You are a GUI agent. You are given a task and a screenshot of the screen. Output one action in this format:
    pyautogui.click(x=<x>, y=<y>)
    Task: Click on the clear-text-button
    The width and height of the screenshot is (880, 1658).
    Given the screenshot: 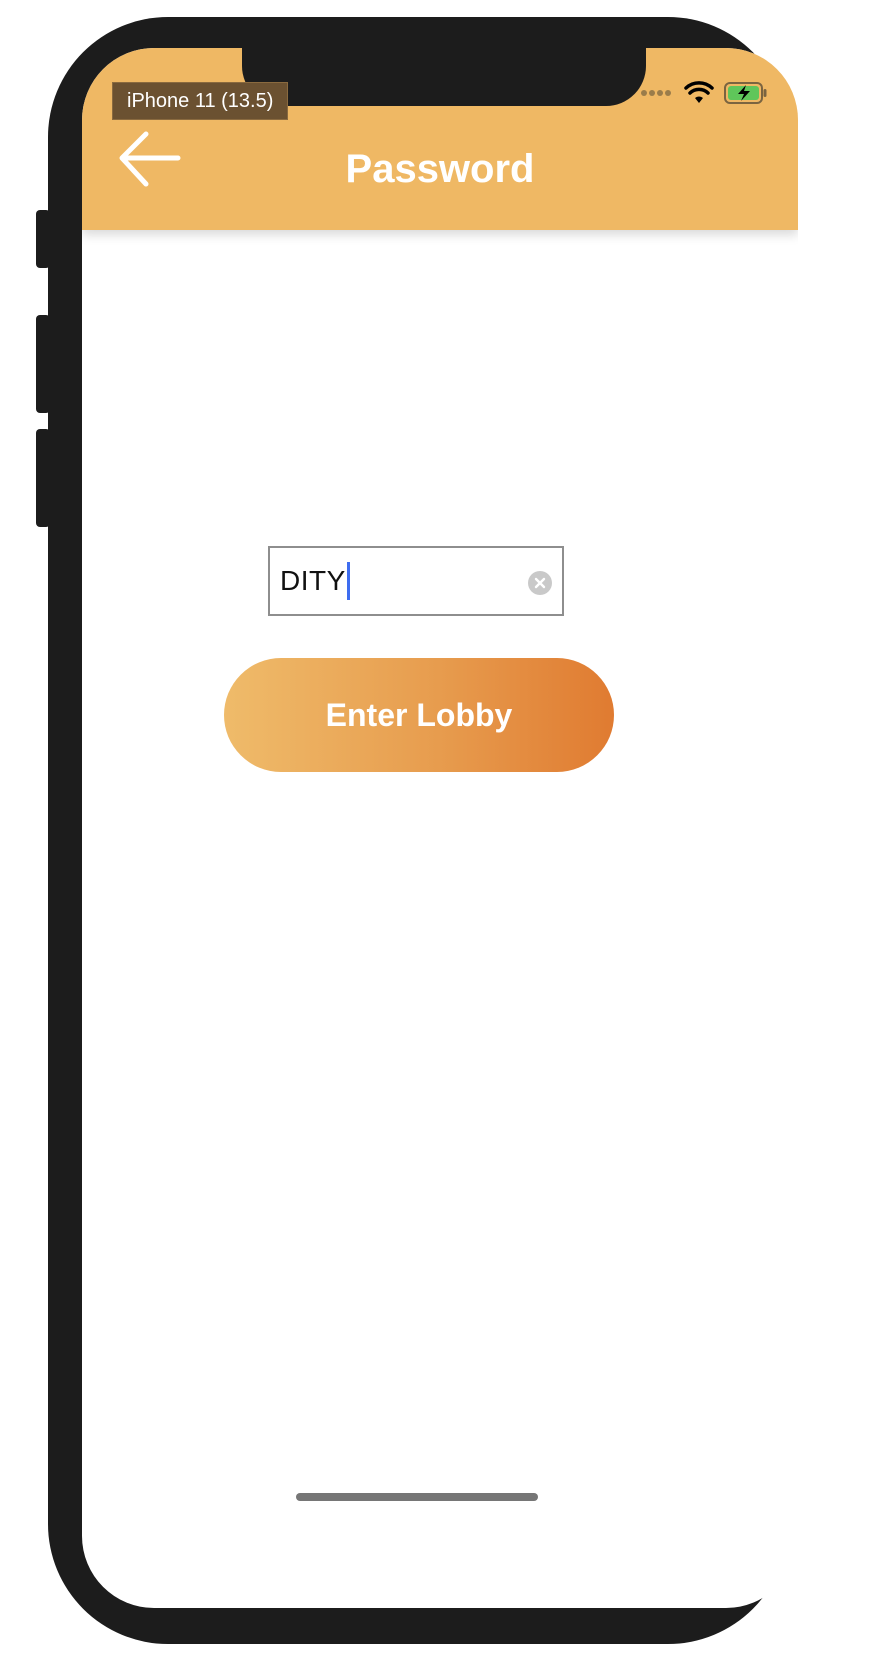 What is the action you would take?
    pyautogui.click(x=540, y=583)
    